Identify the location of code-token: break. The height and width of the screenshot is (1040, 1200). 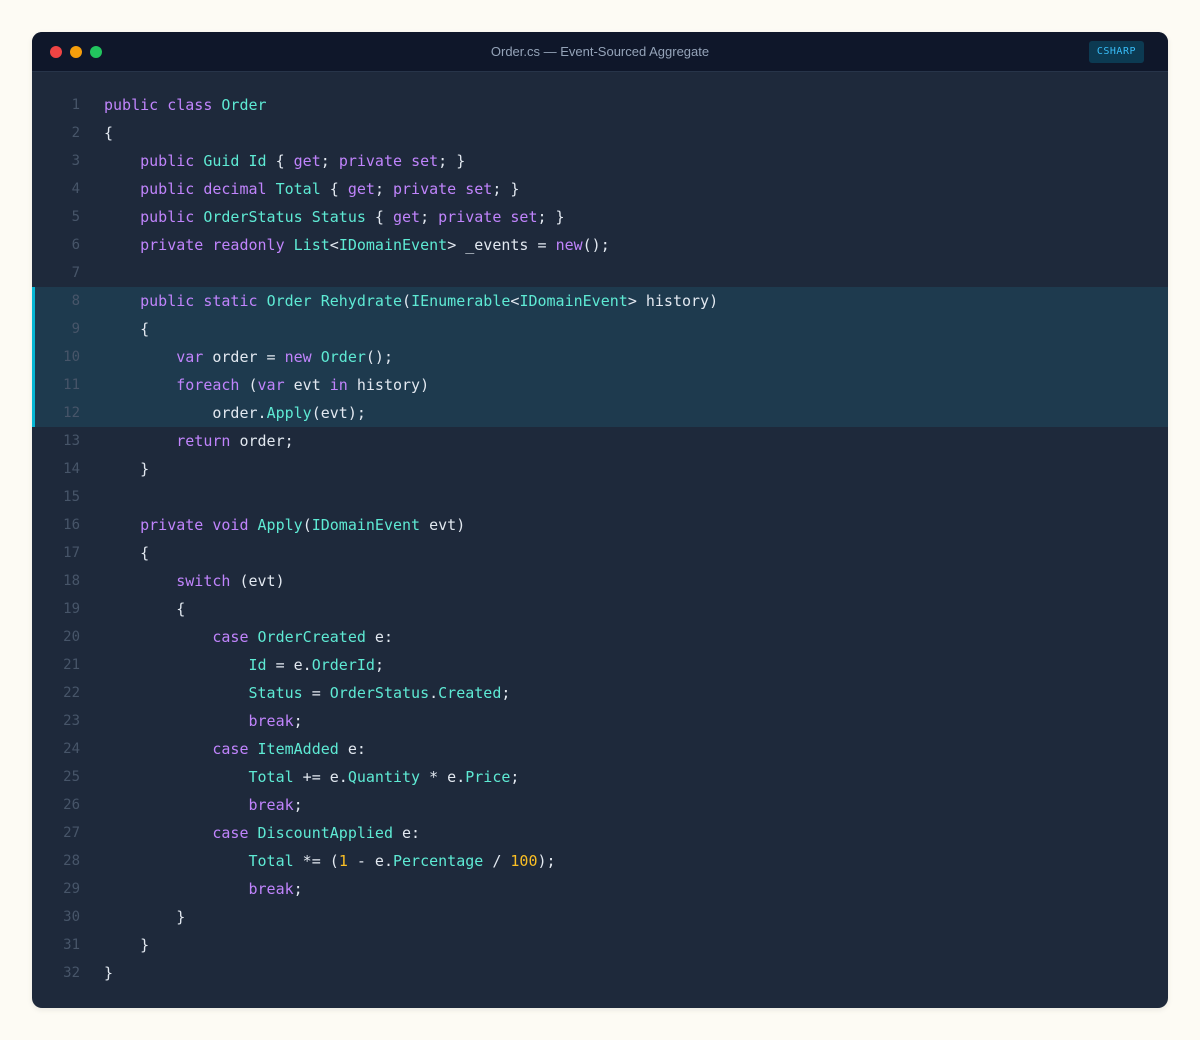
(271, 721).